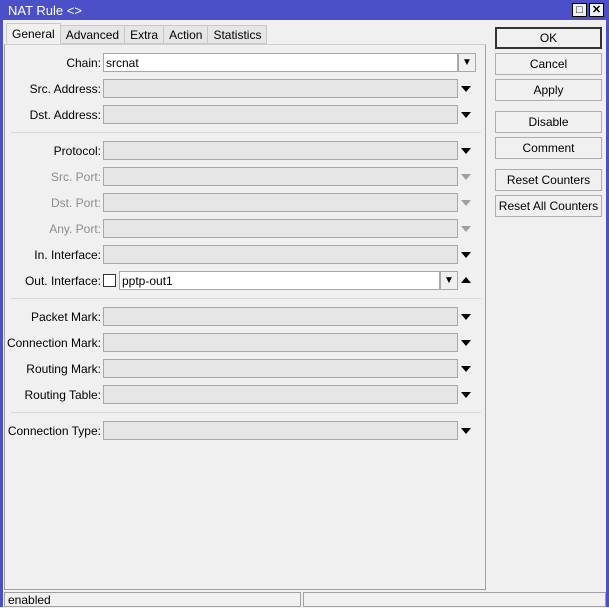 This screenshot has width=609, height=608. I want to click on reset-all-counters-button: Reset All Counters, so click(548, 206).